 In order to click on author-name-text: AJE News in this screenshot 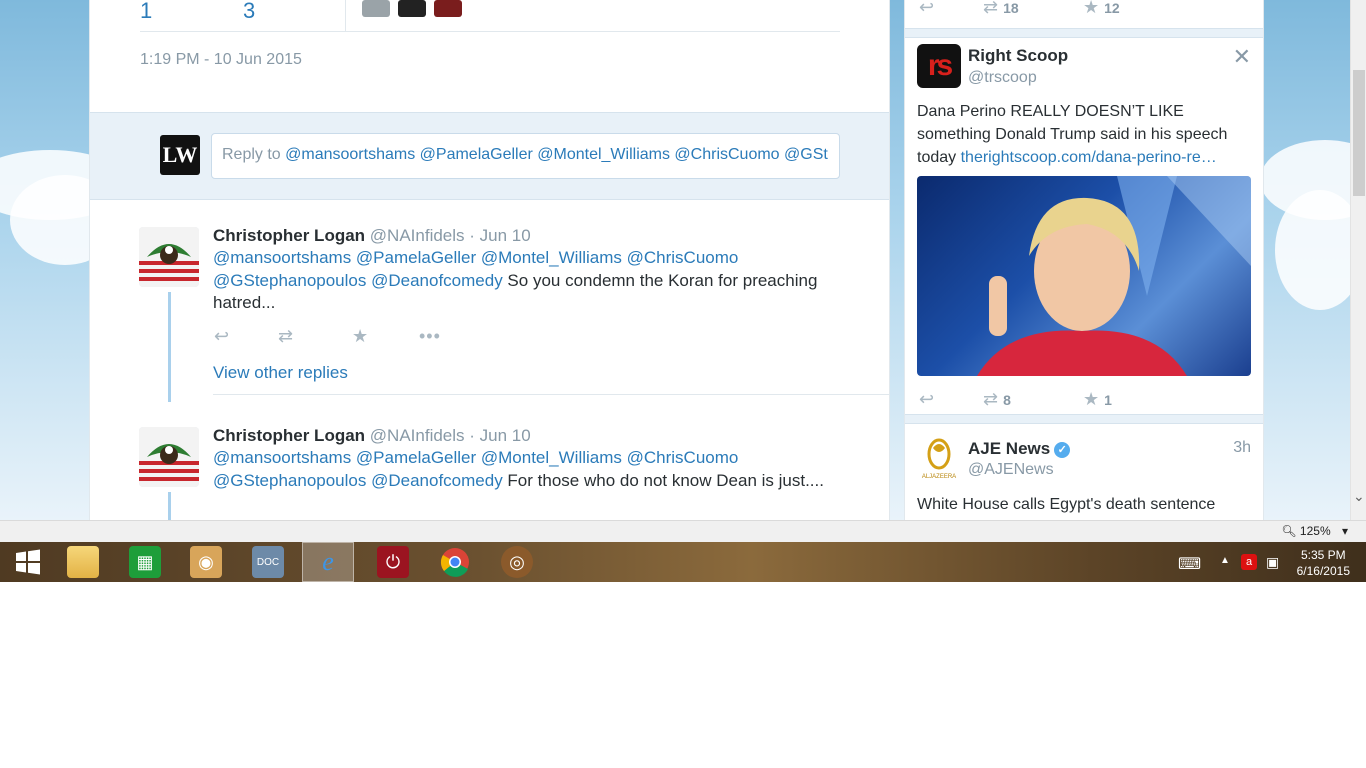, I will do `click(1009, 448)`.